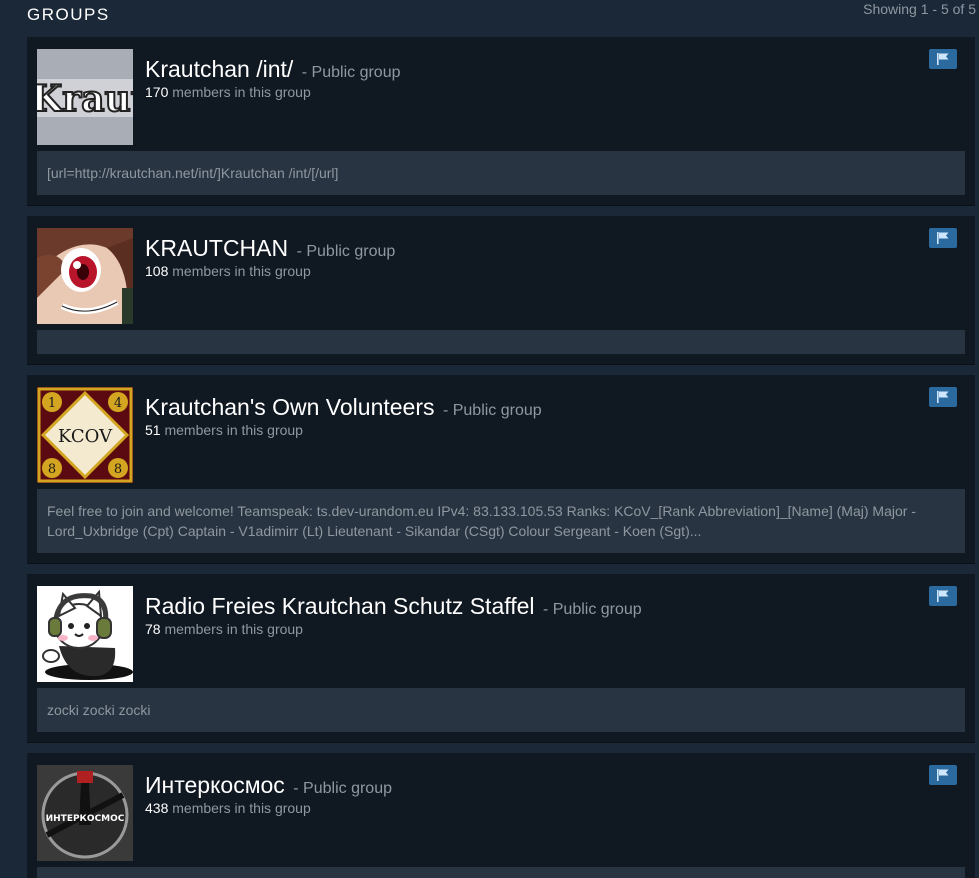 This screenshot has width=979, height=878. I want to click on group-name-link: KRAUTCHAN, so click(216, 248).